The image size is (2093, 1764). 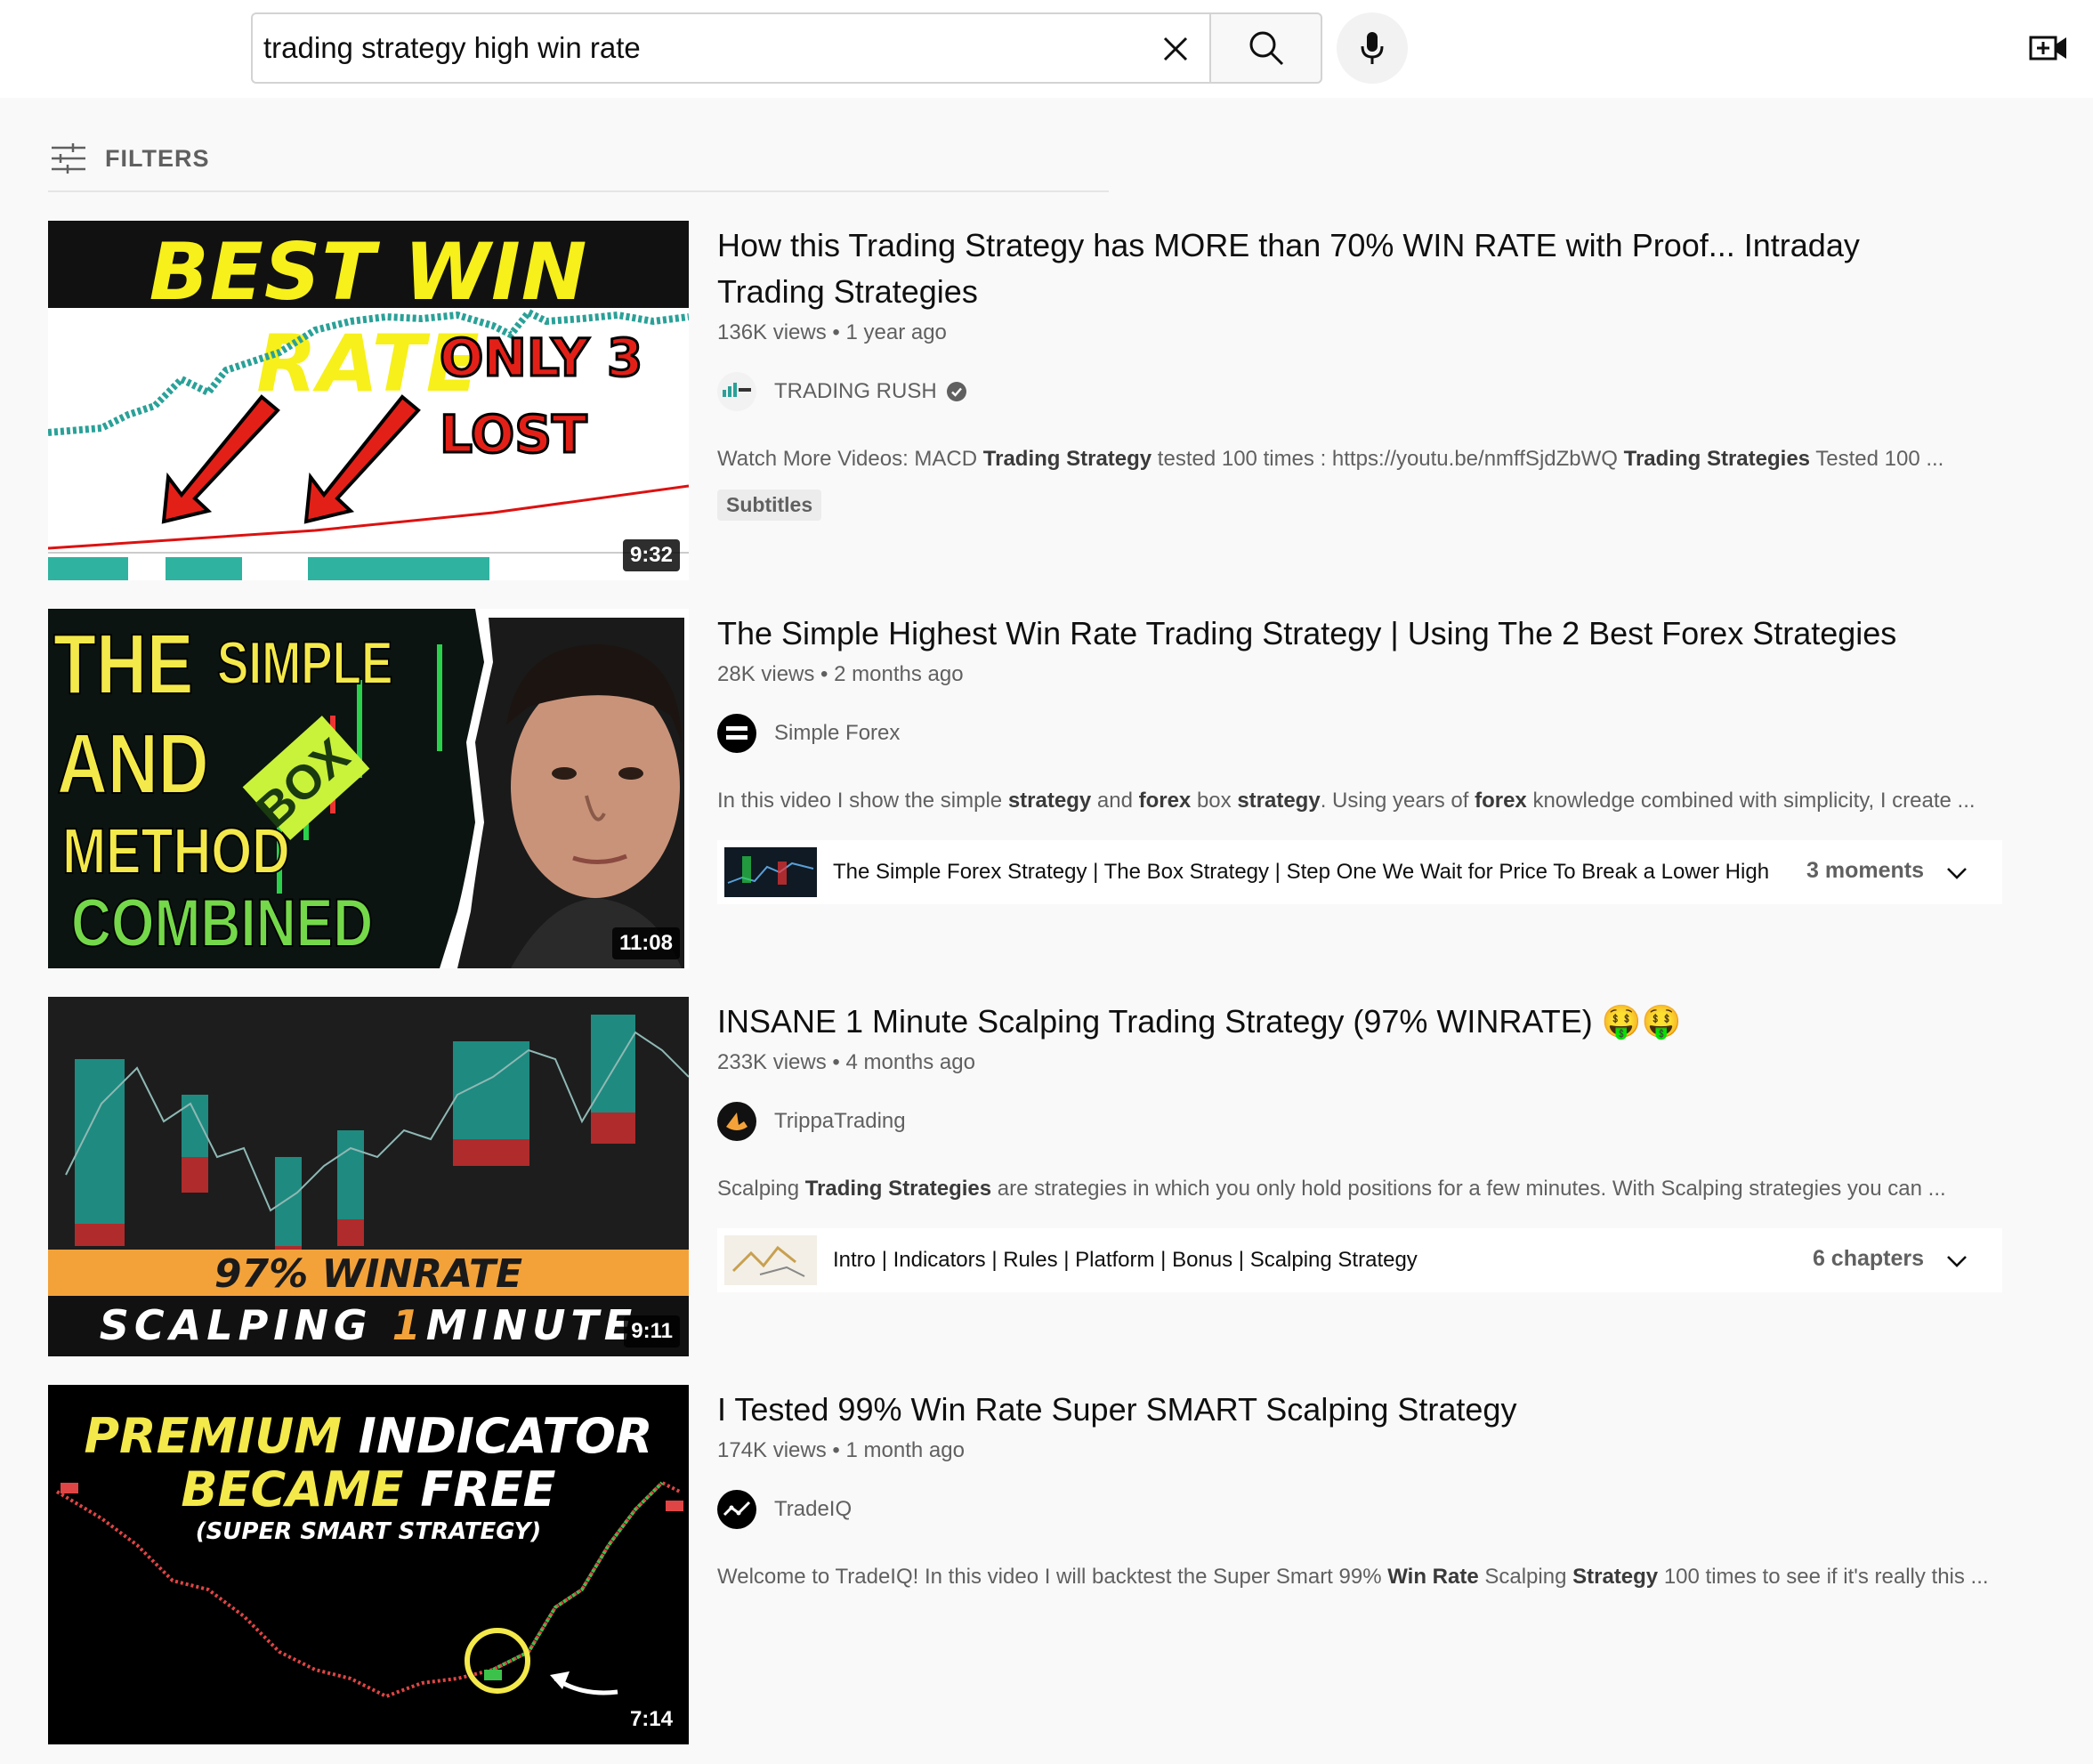 I want to click on channel-link: TradeIQ, so click(x=1359, y=1509).